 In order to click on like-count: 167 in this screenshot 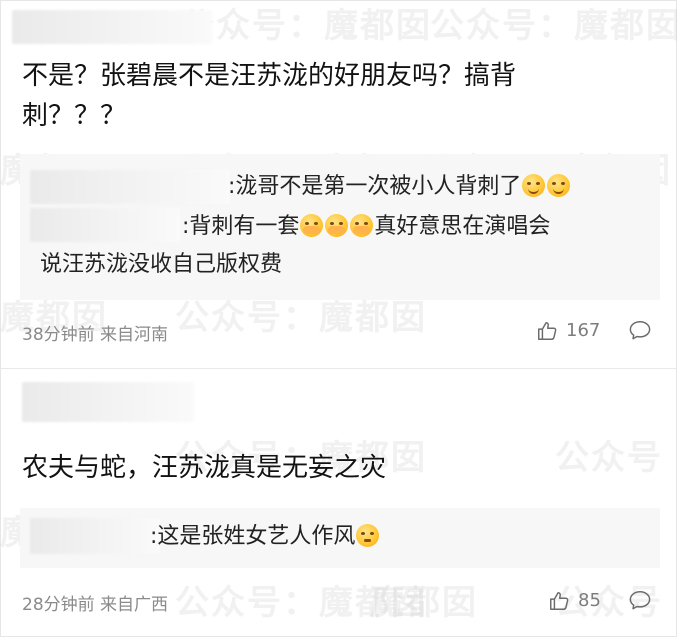, I will do `click(583, 330)`.